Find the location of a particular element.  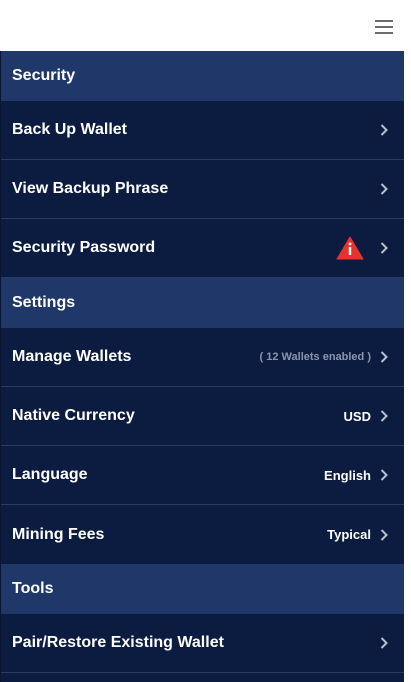

section-header-settings: Settings is located at coordinates (202, 303).